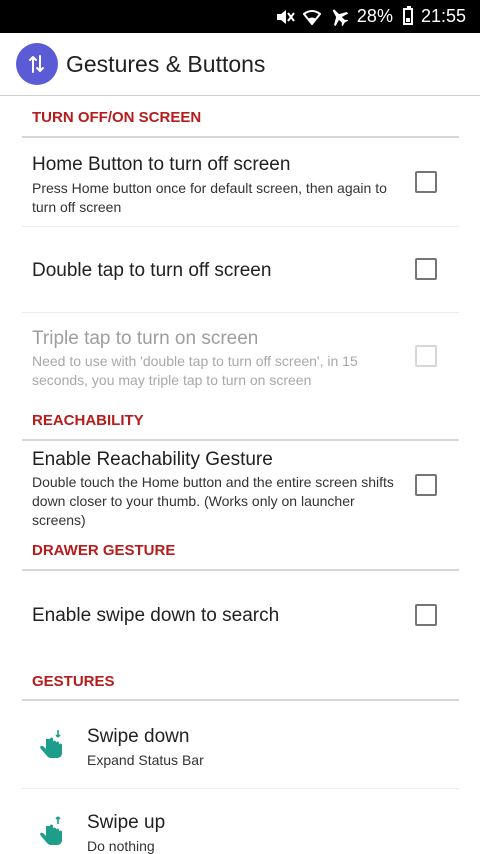 The height and width of the screenshot is (854, 480). I want to click on battery-icon, so click(407, 15).